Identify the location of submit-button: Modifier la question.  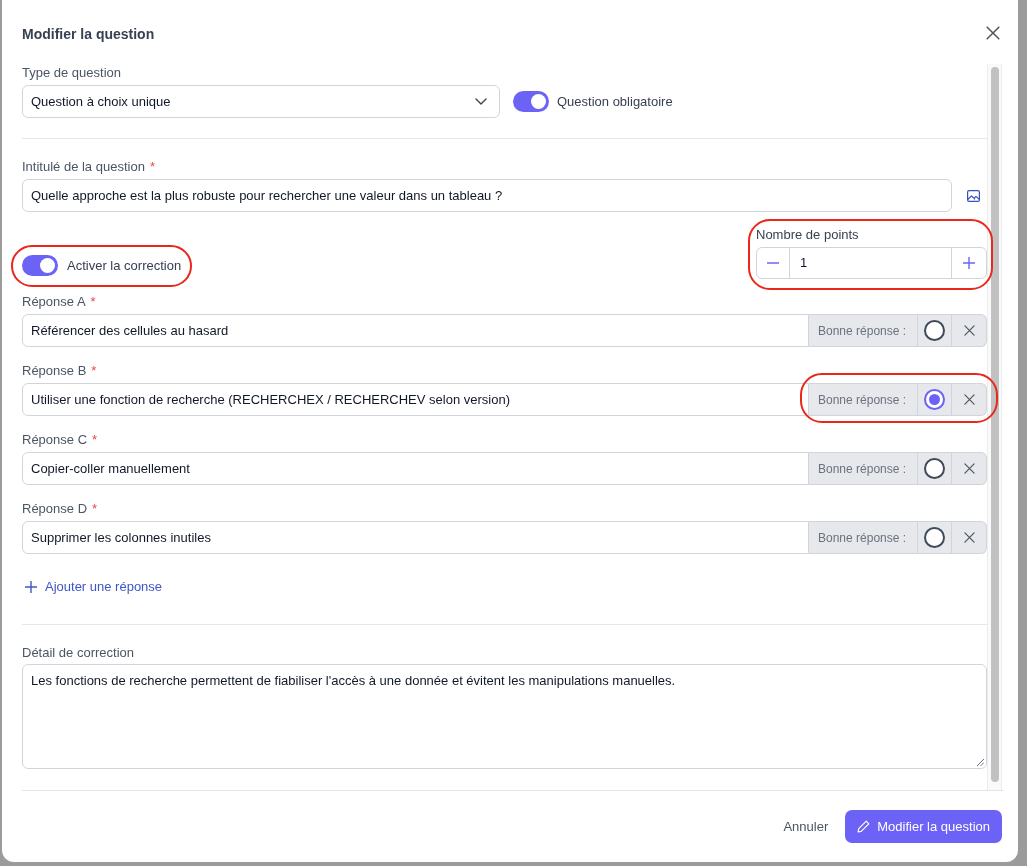
(923, 826).